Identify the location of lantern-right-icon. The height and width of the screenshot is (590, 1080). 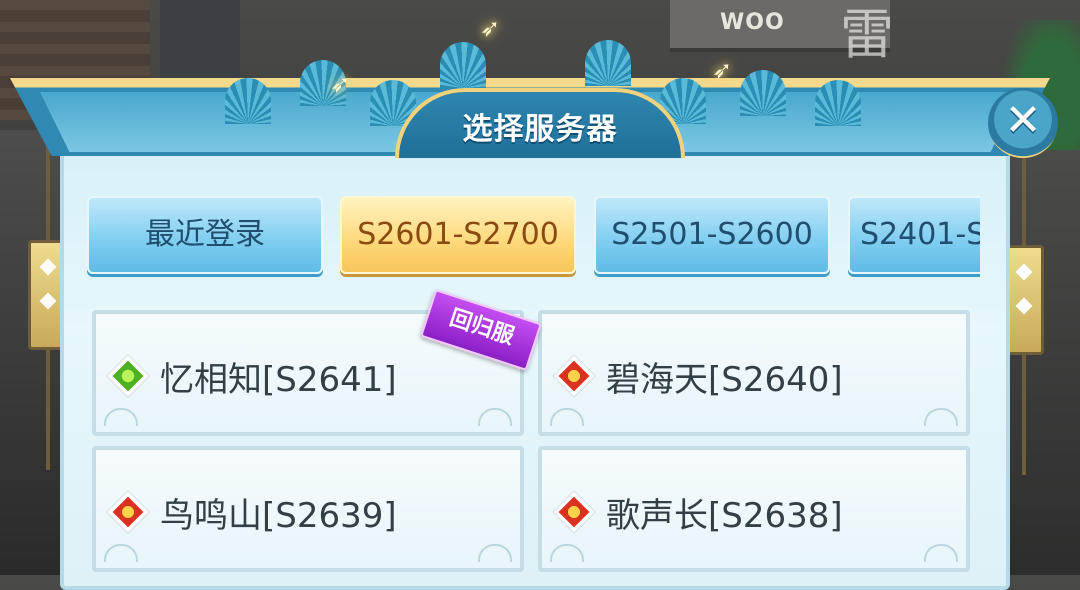
(1024, 300).